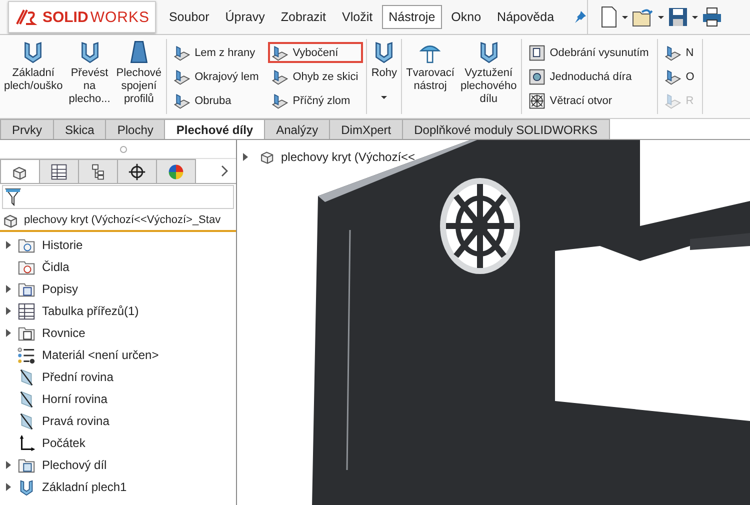  What do you see at coordinates (60, 289) in the screenshot?
I see `tree-item: Popisy` at bounding box center [60, 289].